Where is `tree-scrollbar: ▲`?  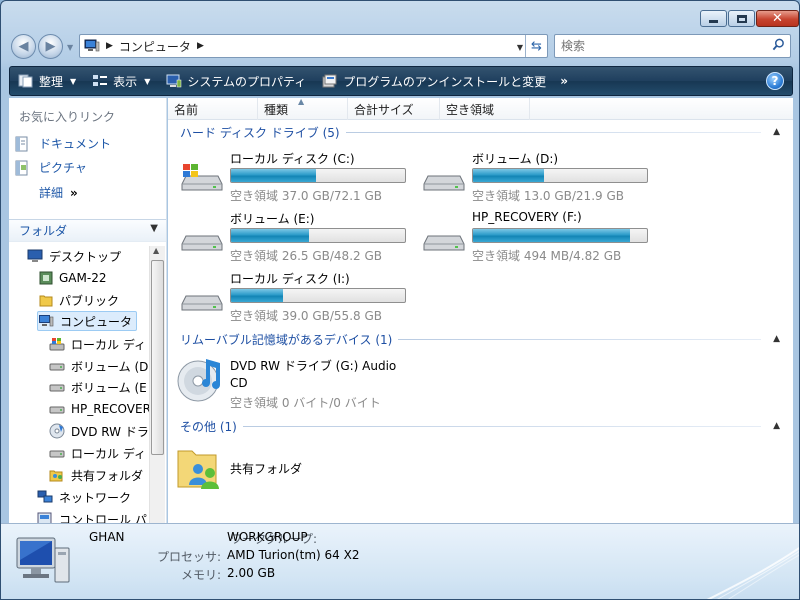 tree-scrollbar: ▲ is located at coordinates (157, 384).